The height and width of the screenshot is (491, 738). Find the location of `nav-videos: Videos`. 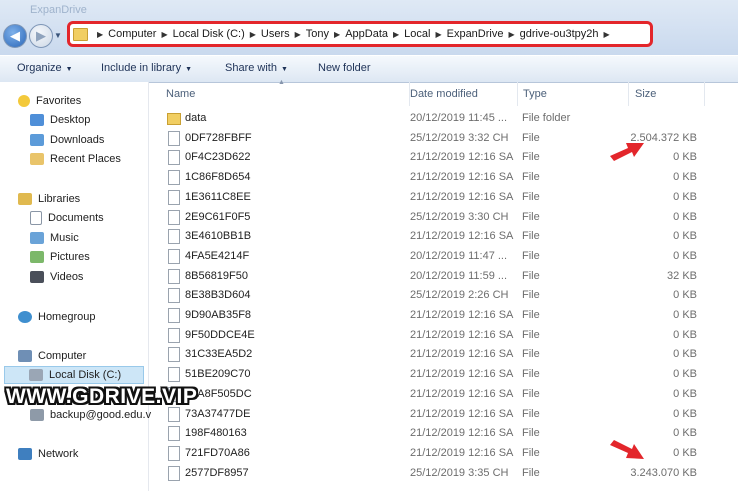

nav-videos: Videos is located at coordinates (56, 277).